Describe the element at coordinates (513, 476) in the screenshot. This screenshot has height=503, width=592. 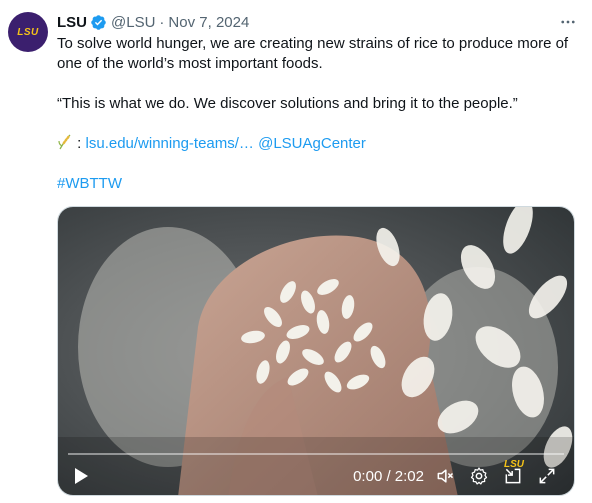
I see `picture-in-picture-icon` at that location.